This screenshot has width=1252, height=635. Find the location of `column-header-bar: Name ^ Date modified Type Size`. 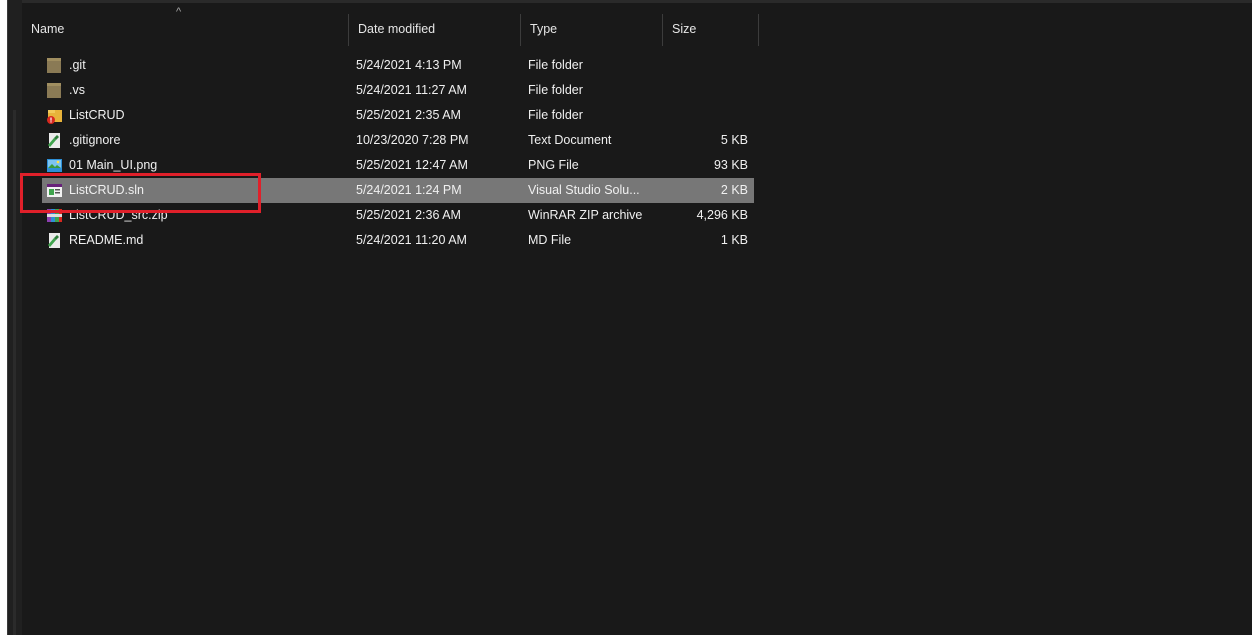

column-header-bar: Name ^ Date modified Type Size is located at coordinates (637, 26).